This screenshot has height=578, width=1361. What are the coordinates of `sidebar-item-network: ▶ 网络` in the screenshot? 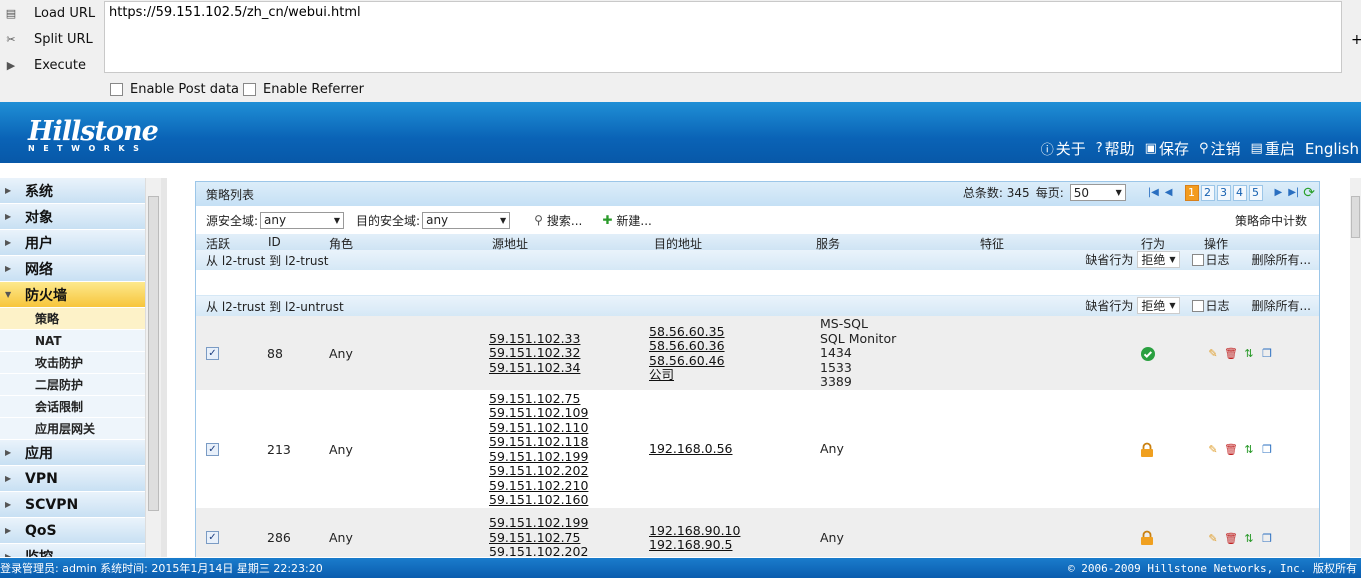 It's located at (72, 269).